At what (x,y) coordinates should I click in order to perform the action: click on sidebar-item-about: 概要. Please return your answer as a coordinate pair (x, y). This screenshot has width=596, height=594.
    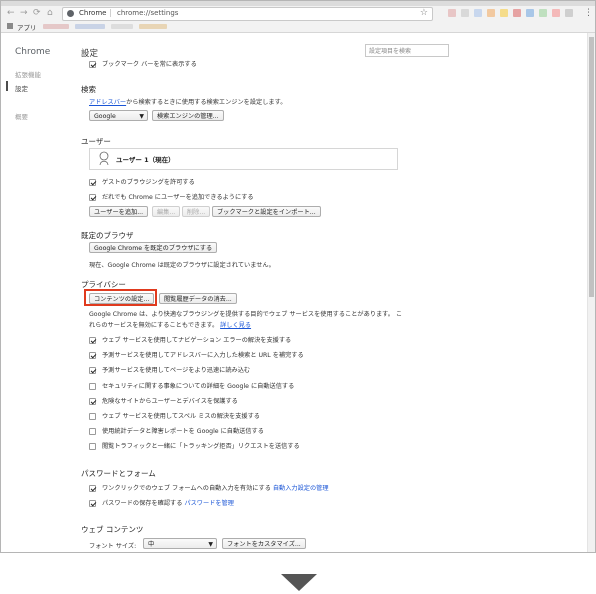
    Looking at the image, I should click on (21, 116).